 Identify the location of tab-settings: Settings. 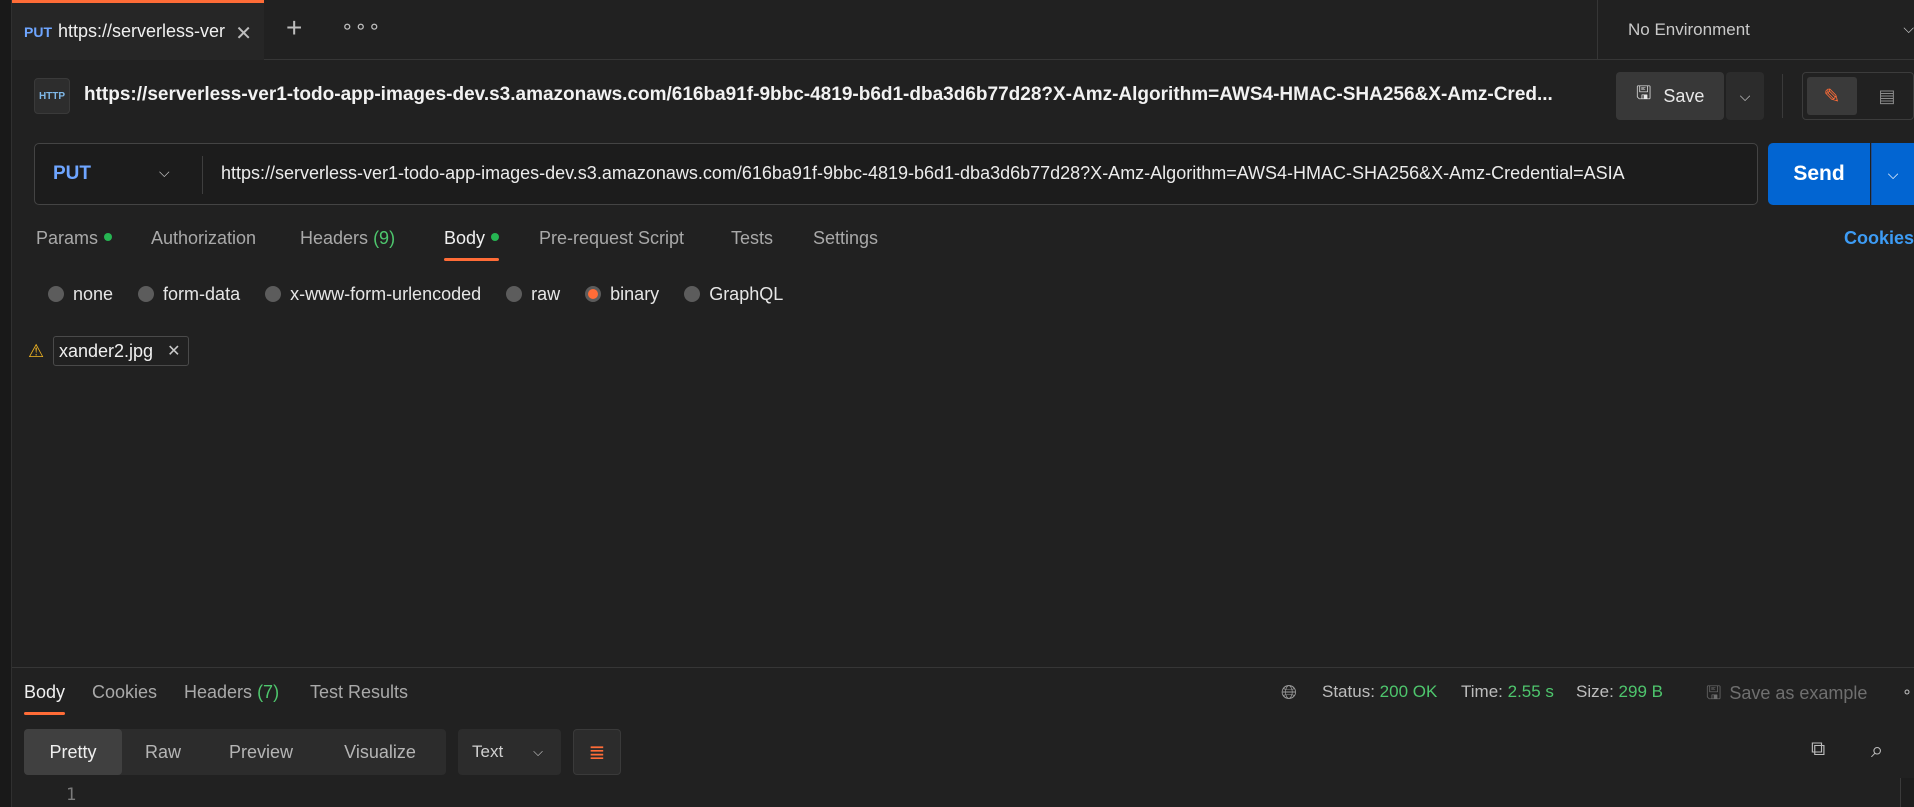
(845, 238).